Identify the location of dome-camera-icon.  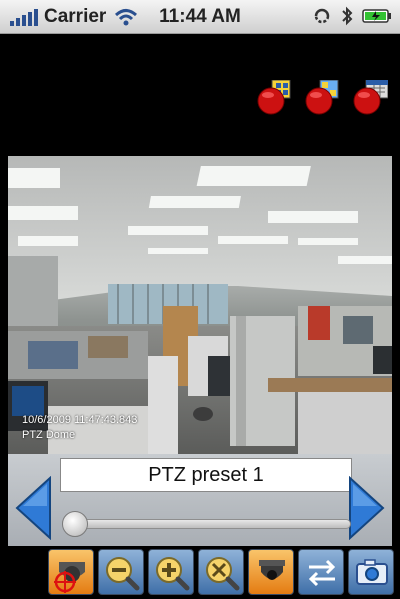
(272, 570).